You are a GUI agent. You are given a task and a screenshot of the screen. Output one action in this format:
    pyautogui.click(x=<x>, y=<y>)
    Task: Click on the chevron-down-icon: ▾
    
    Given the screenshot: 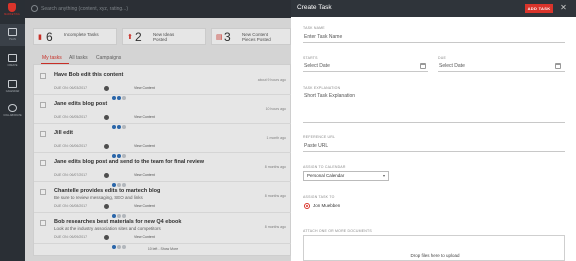 What is the action you would take?
    pyautogui.click(x=383, y=175)
    